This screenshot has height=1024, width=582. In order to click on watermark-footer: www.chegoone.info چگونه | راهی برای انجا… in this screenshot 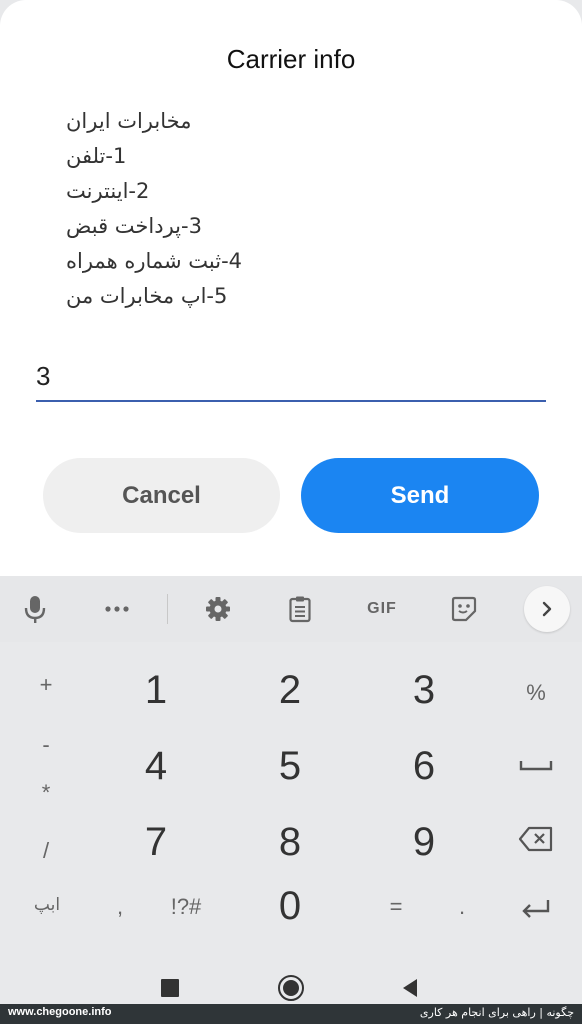, I will do `click(291, 1014)`.